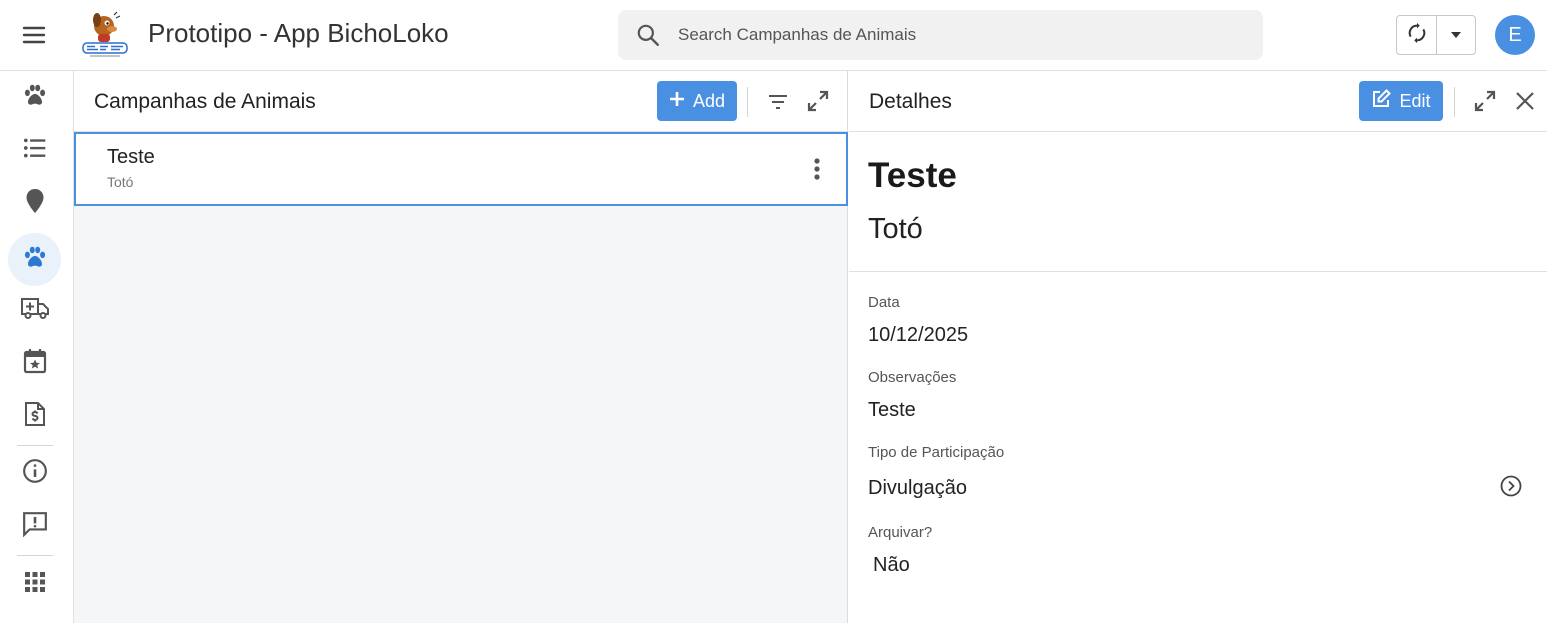 The height and width of the screenshot is (623, 1547). I want to click on field-label-tipo-participacao: Tipo de Participação, so click(936, 452).